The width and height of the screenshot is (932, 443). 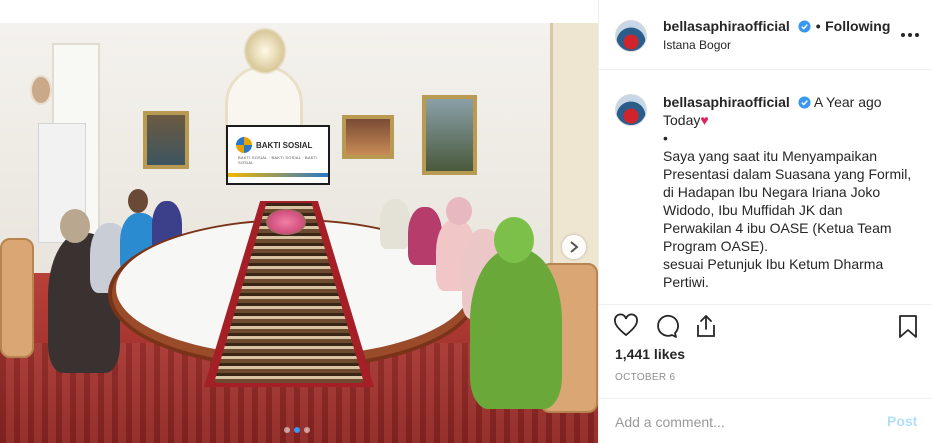 I want to click on caption-line: Today♥, so click(x=794, y=120).